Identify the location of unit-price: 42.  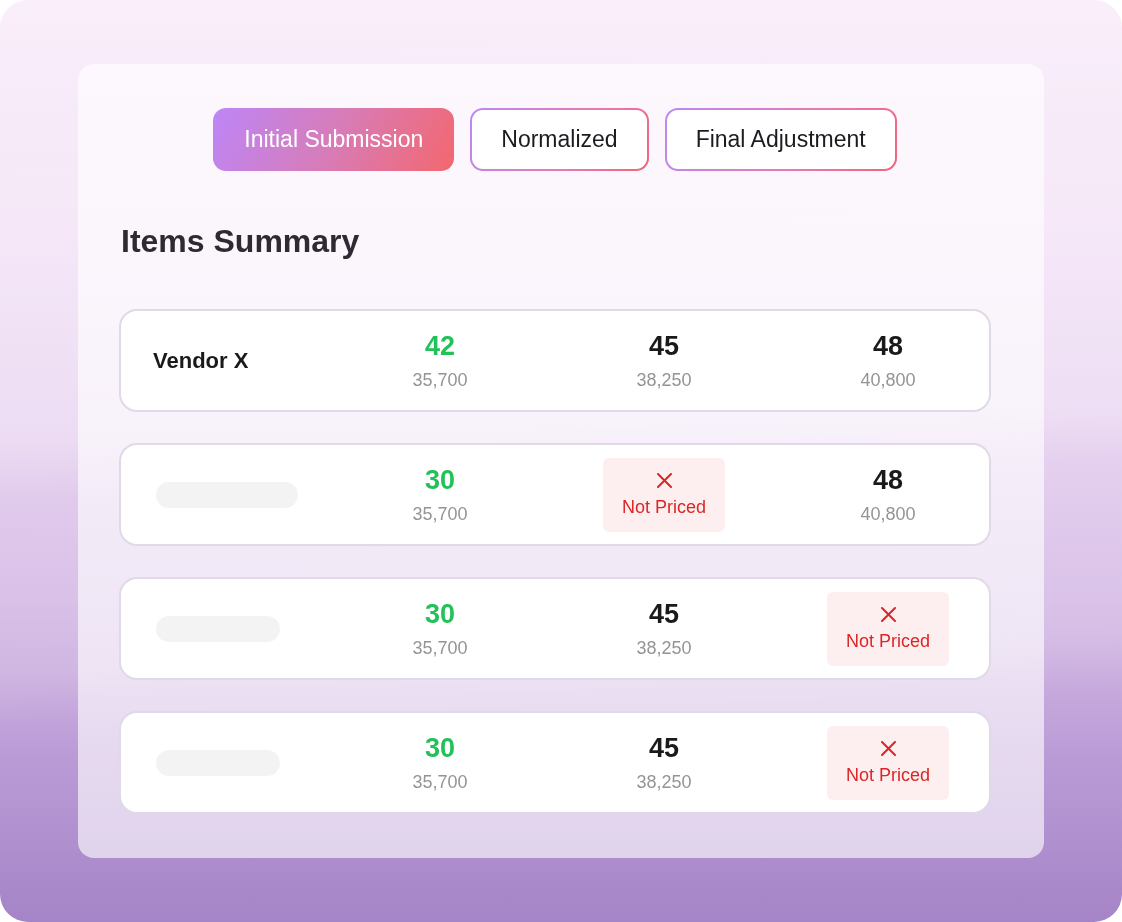
(439, 345).